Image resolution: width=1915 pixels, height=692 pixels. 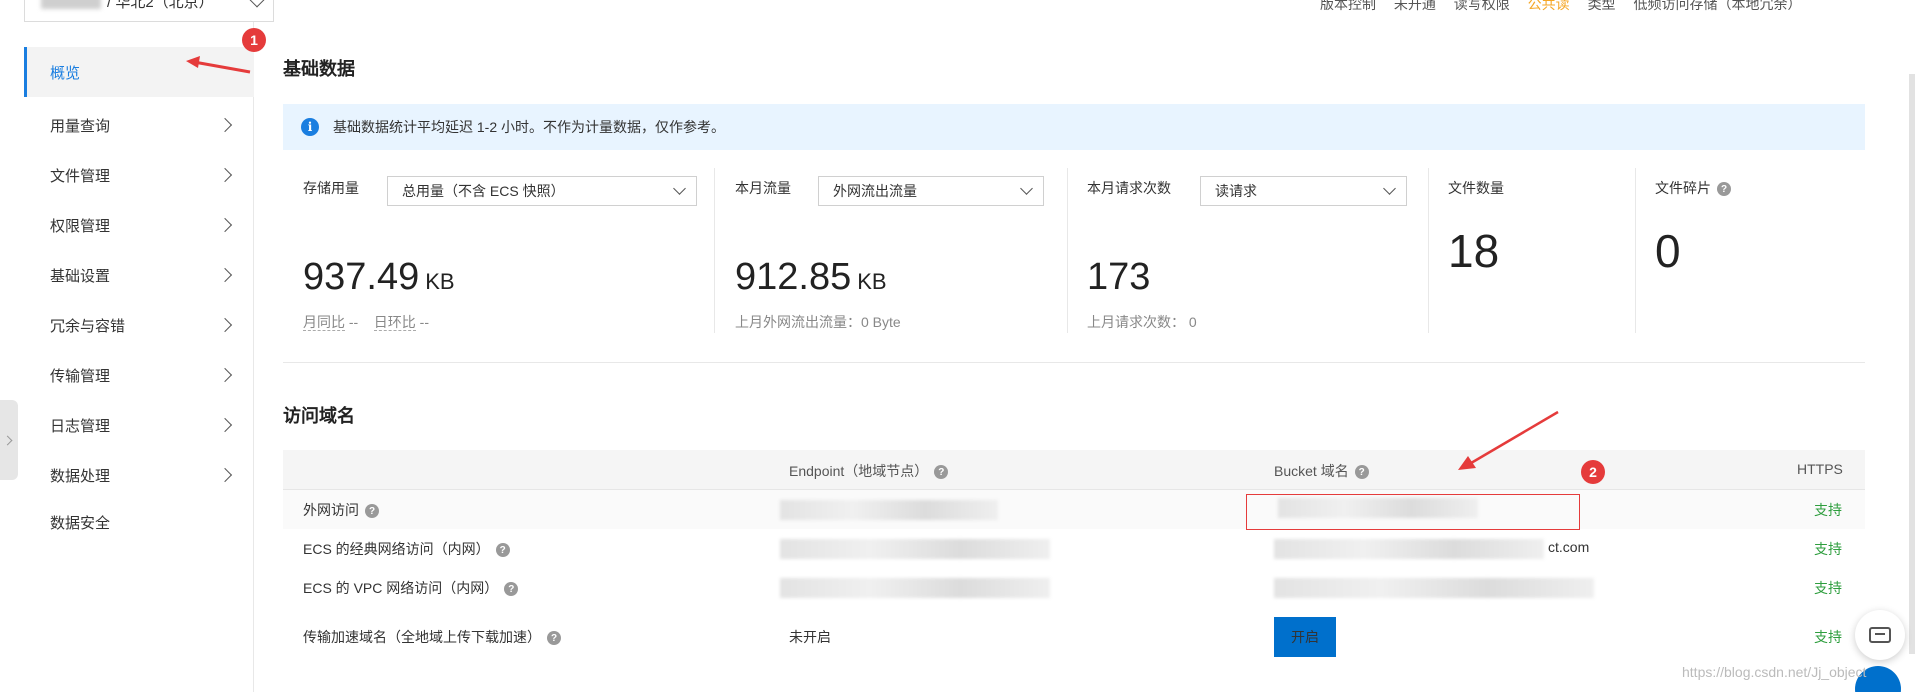 What do you see at coordinates (353, 322) in the screenshot?
I see `mom-value: --` at bounding box center [353, 322].